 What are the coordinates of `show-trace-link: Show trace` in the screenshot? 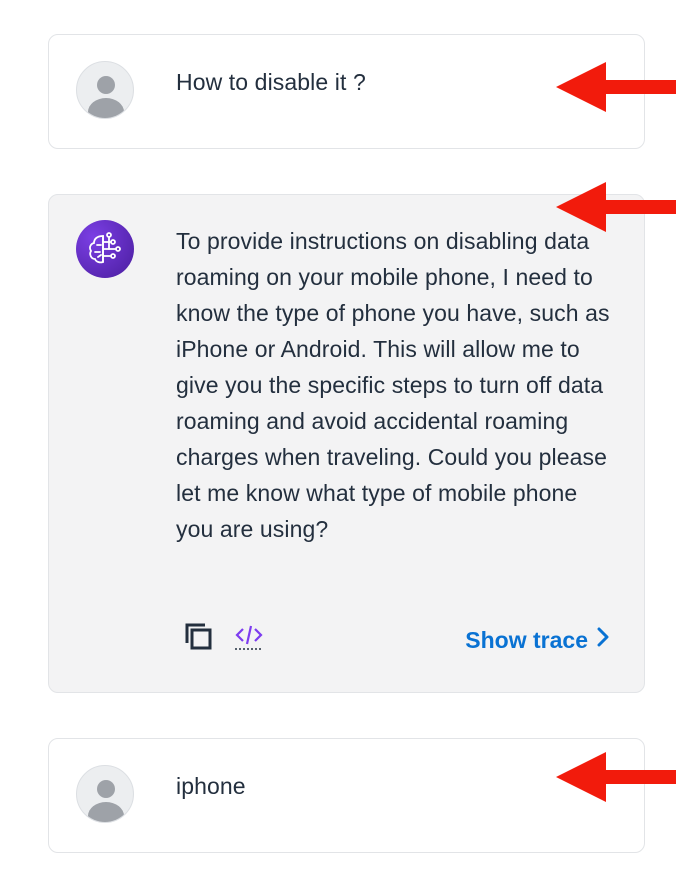 It's located at (537, 640).